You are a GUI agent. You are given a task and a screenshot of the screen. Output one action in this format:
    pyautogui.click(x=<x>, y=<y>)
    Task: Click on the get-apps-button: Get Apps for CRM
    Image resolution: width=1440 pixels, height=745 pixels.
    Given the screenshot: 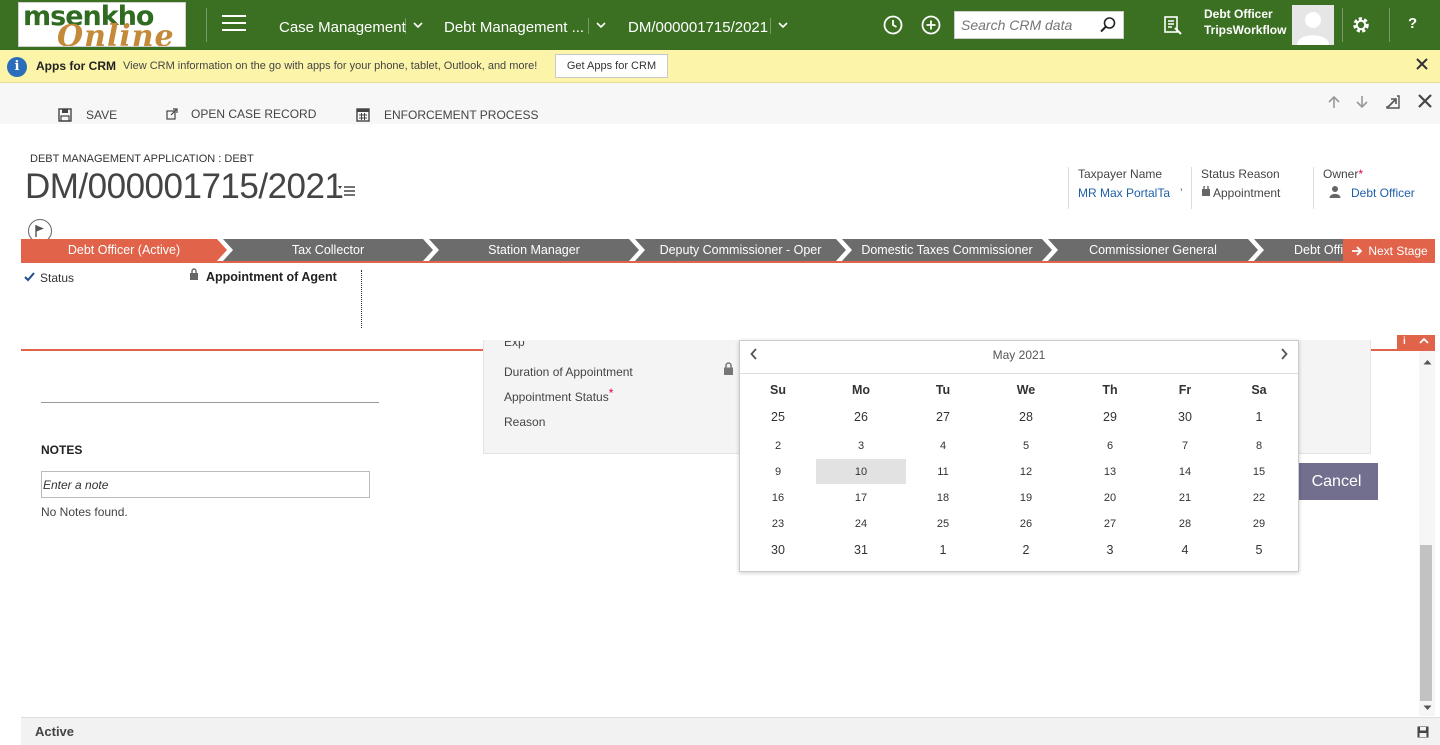 What is the action you would take?
    pyautogui.click(x=611, y=66)
    